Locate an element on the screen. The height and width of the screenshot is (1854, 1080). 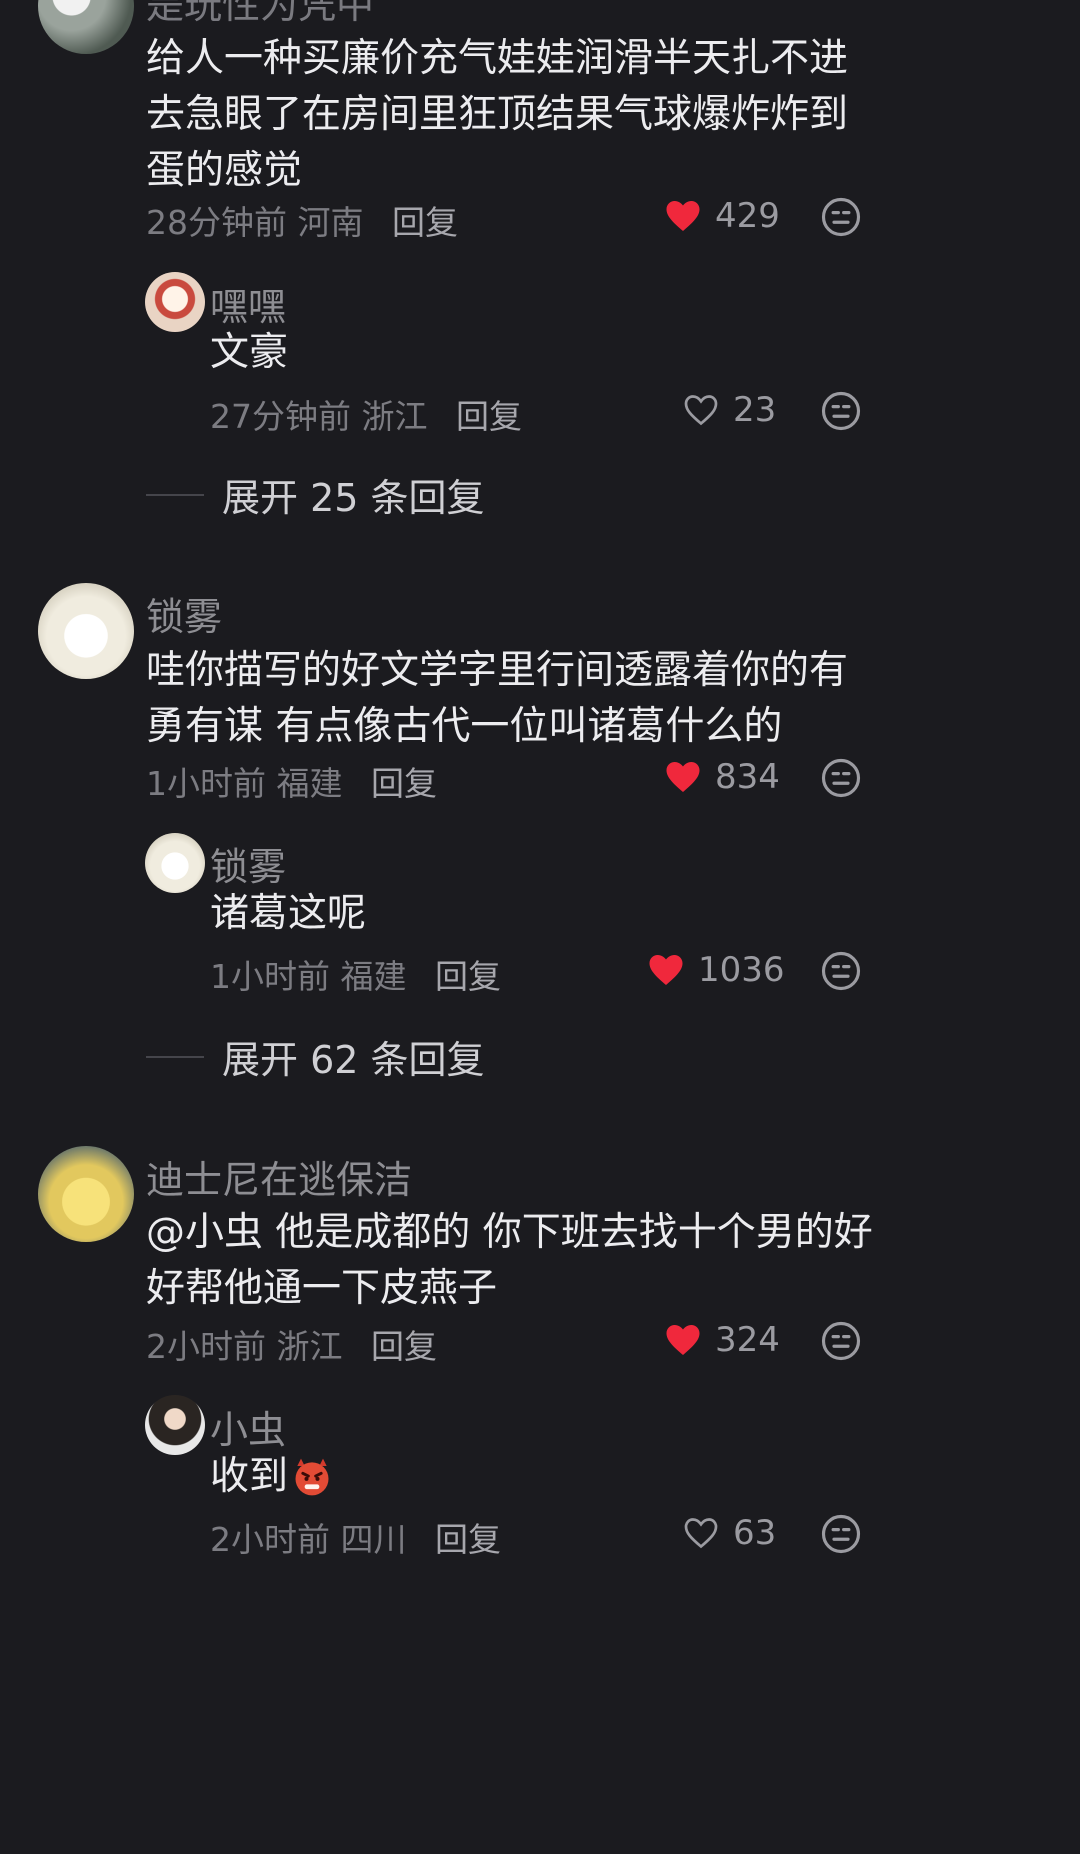
reply-text: 收到 is located at coordinates (510, 1477).